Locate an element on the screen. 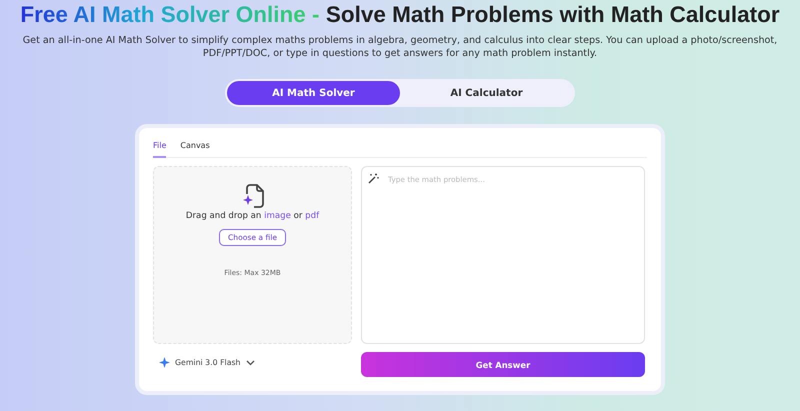 This screenshot has height=411, width=800. image-link: image is located at coordinates (277, 216).